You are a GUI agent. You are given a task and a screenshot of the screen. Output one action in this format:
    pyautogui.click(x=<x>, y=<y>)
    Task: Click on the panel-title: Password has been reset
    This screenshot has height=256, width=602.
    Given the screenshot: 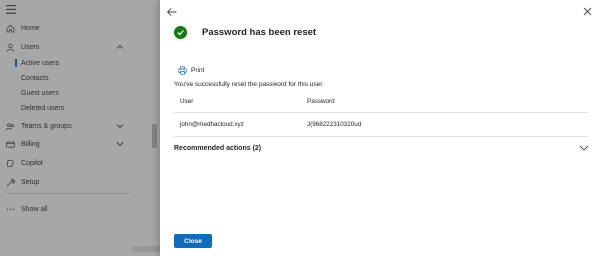 What is the action you would take?
    pyautogui.click(x=259, y=32)
    